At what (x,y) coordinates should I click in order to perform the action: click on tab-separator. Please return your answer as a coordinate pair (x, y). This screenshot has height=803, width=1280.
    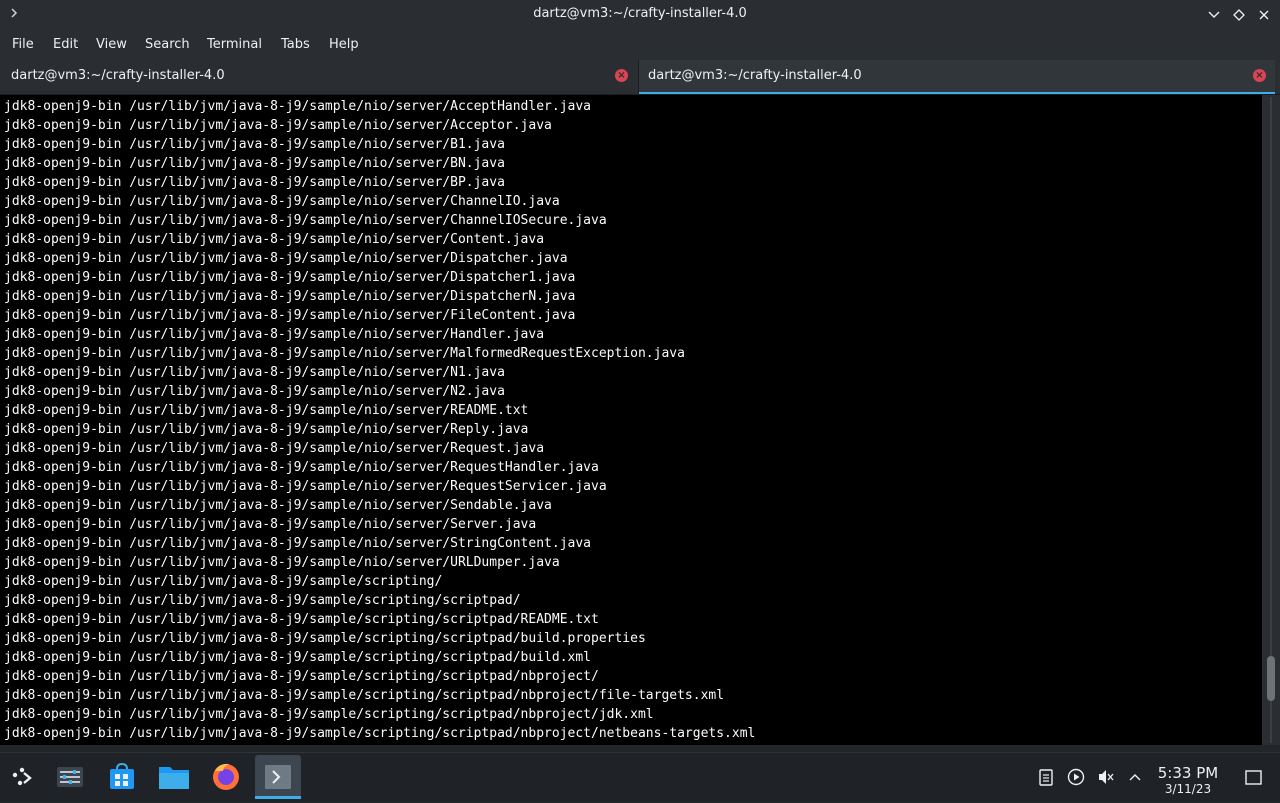
    Looking at the image, I should click on (638, 77).